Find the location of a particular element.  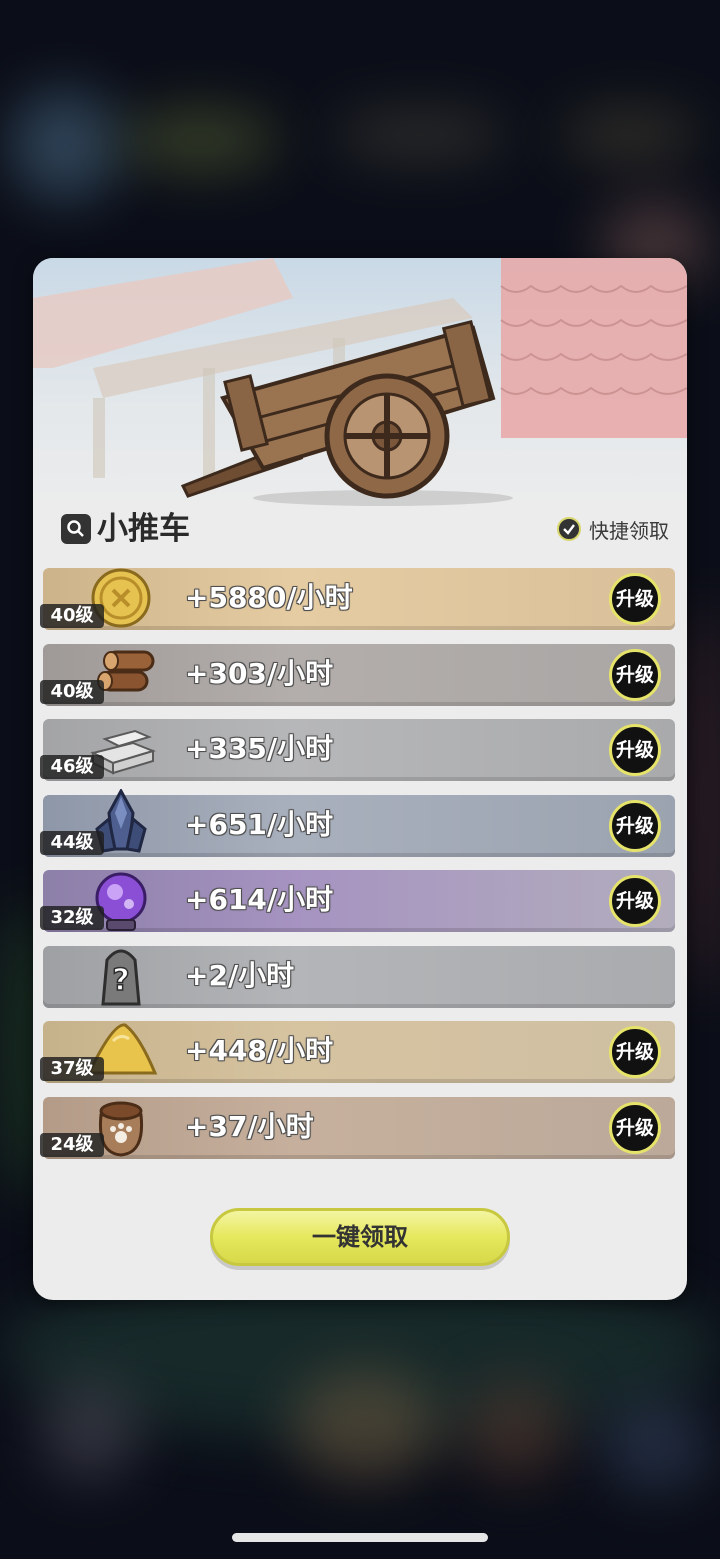

production-rate: +651/小时 is located at coordinates (259, 824).